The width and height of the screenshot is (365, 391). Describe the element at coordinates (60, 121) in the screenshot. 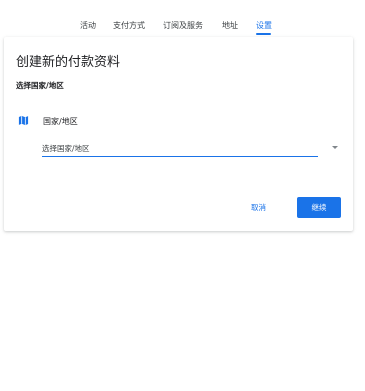

I see `country-region-label: 国家/地区` at that location.